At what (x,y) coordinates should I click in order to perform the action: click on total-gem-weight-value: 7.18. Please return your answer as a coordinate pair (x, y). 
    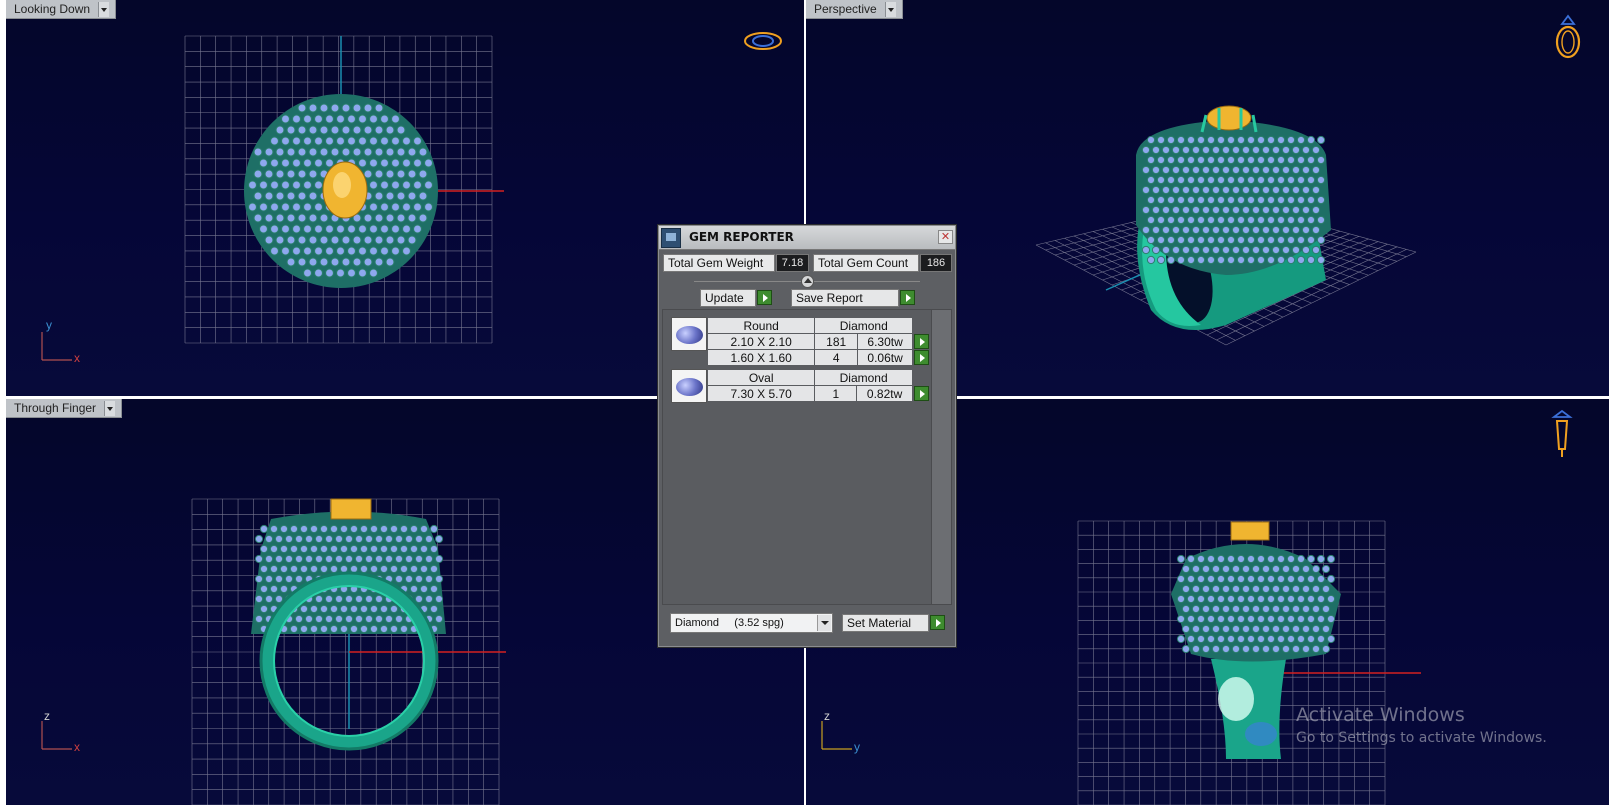
    Looking at the image, I should click on (792, 263).